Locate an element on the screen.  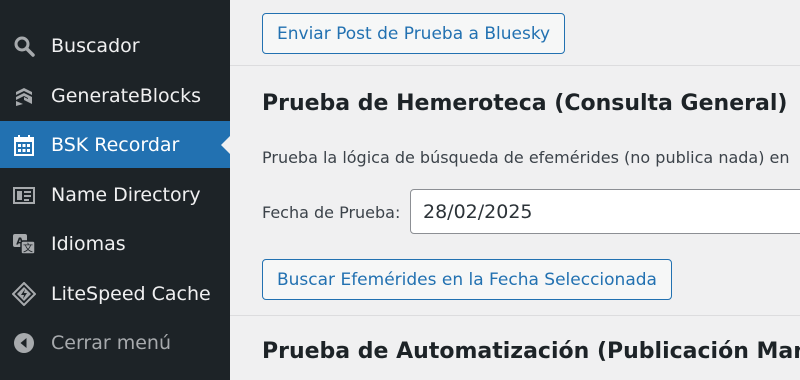
search-icon is located at coordinates (24, 46).